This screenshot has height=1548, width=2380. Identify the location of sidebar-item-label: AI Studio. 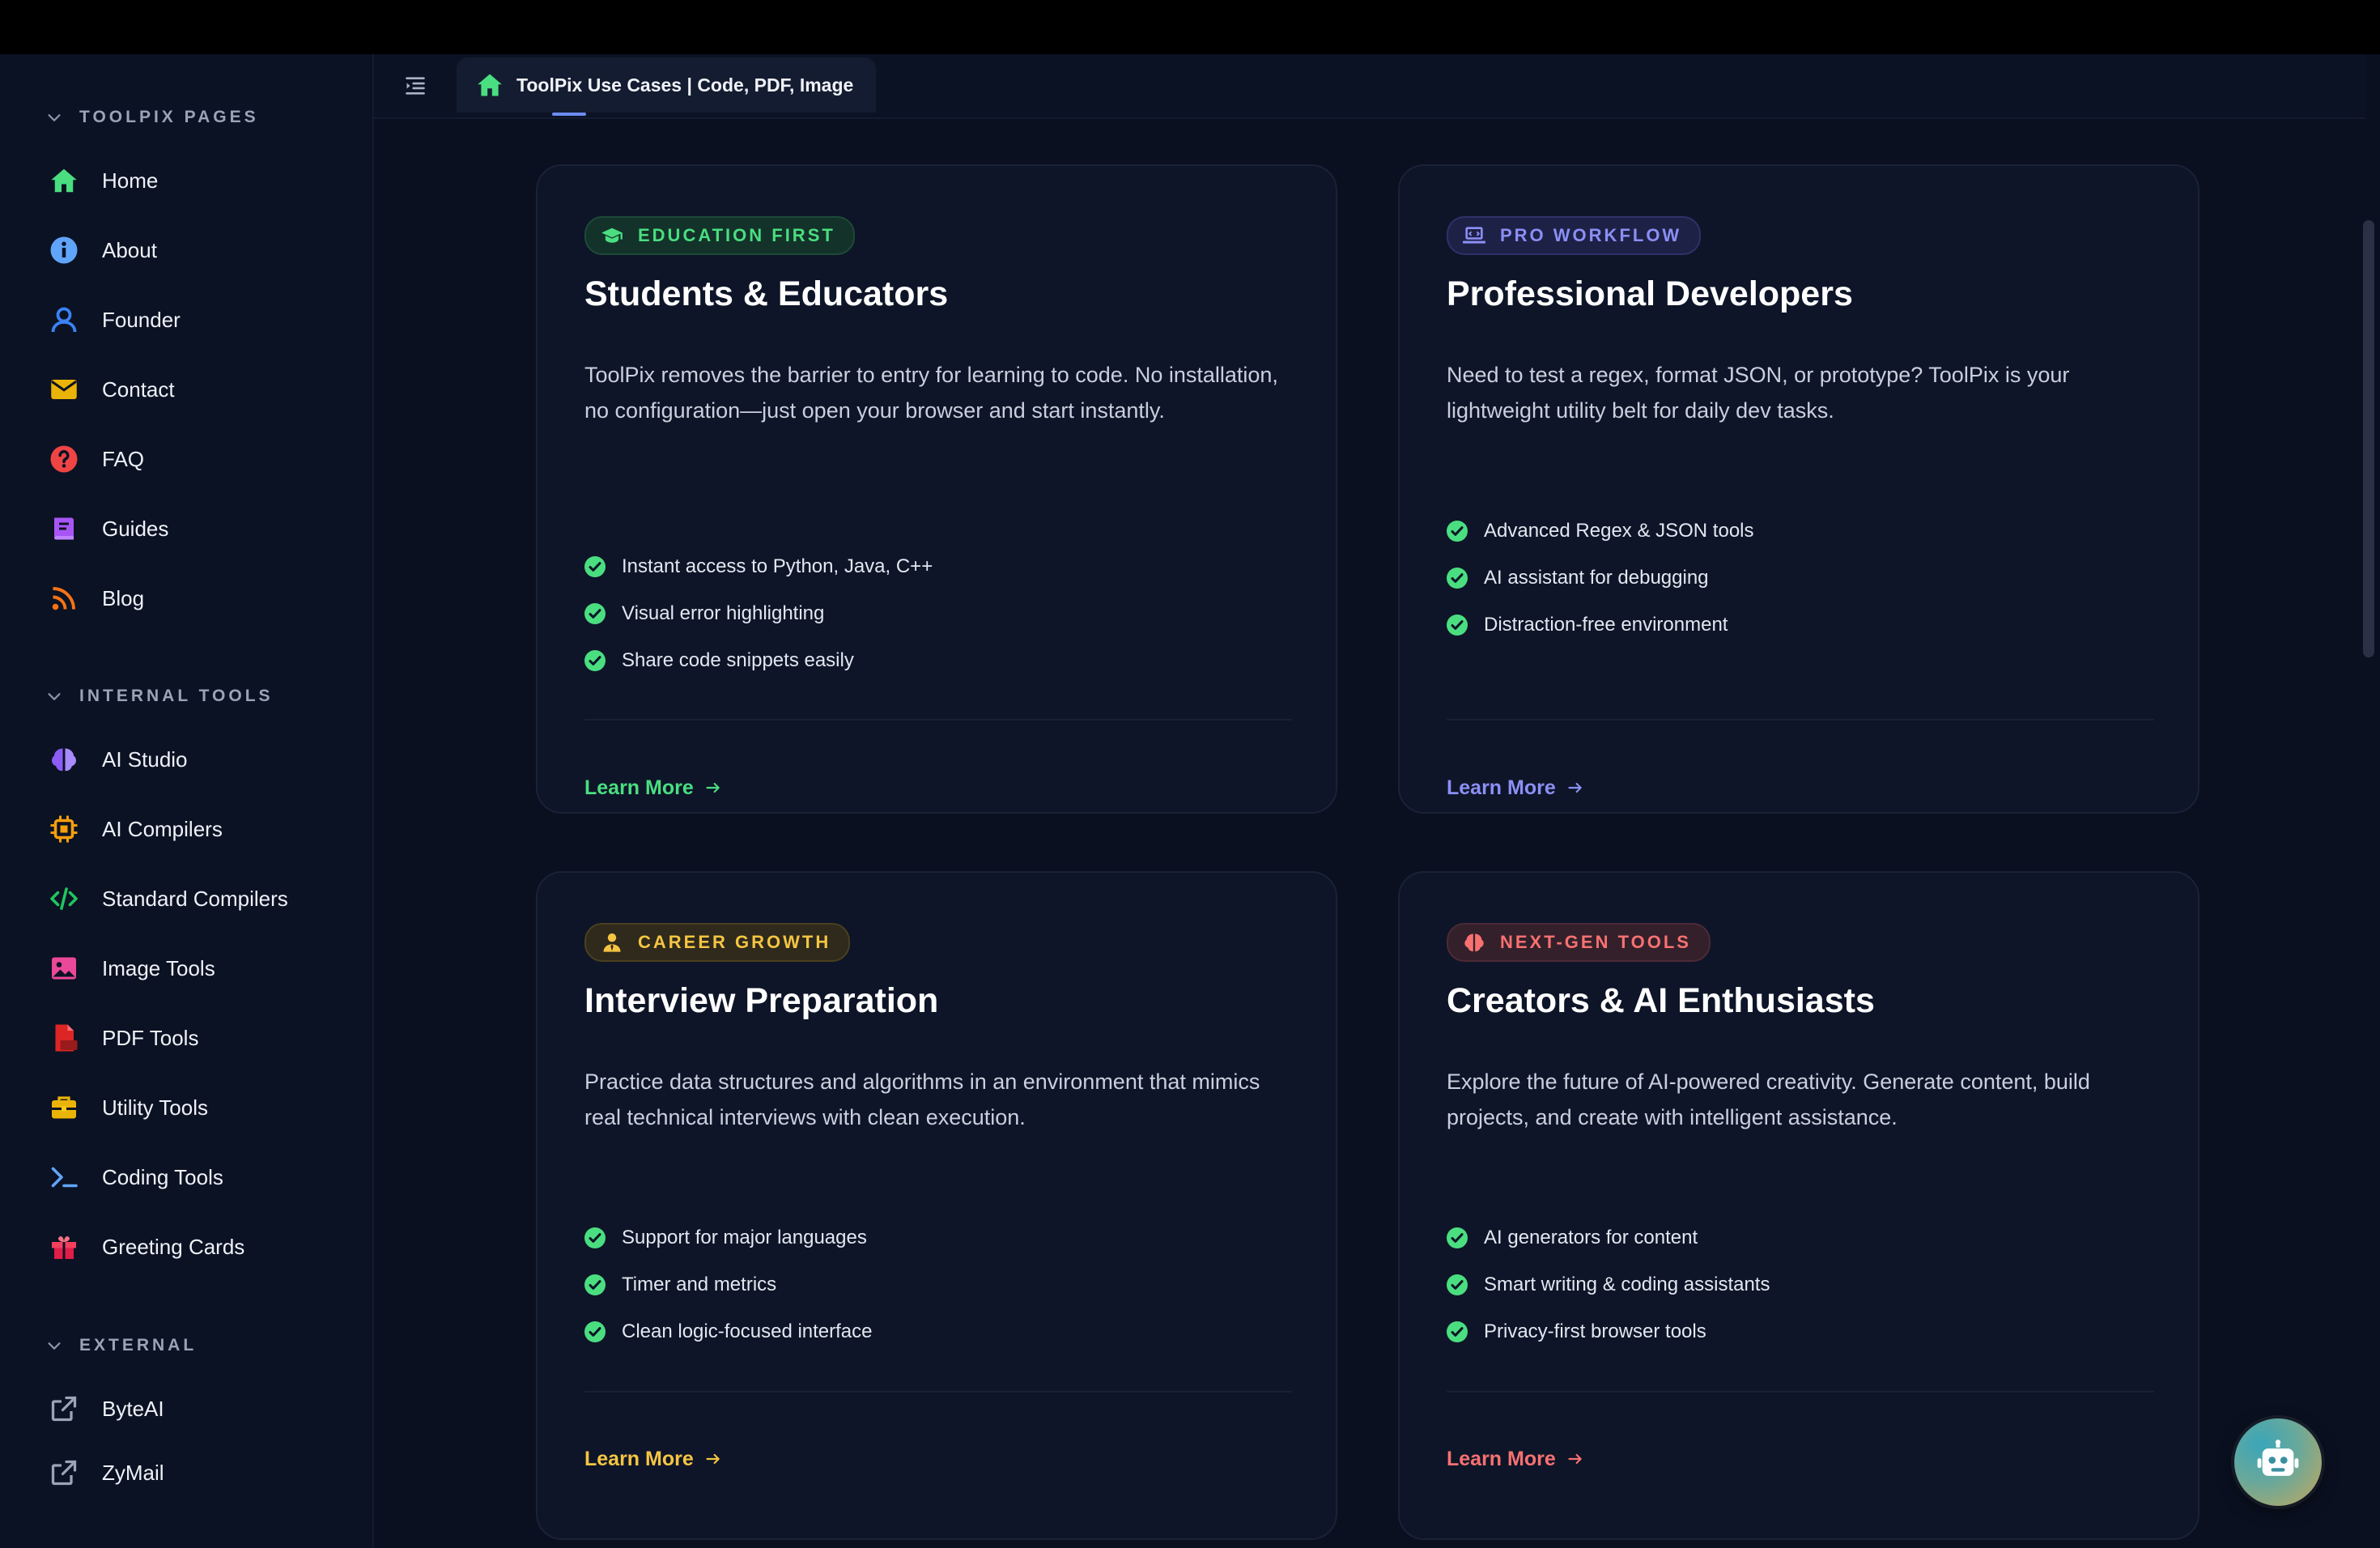
(145, 759).